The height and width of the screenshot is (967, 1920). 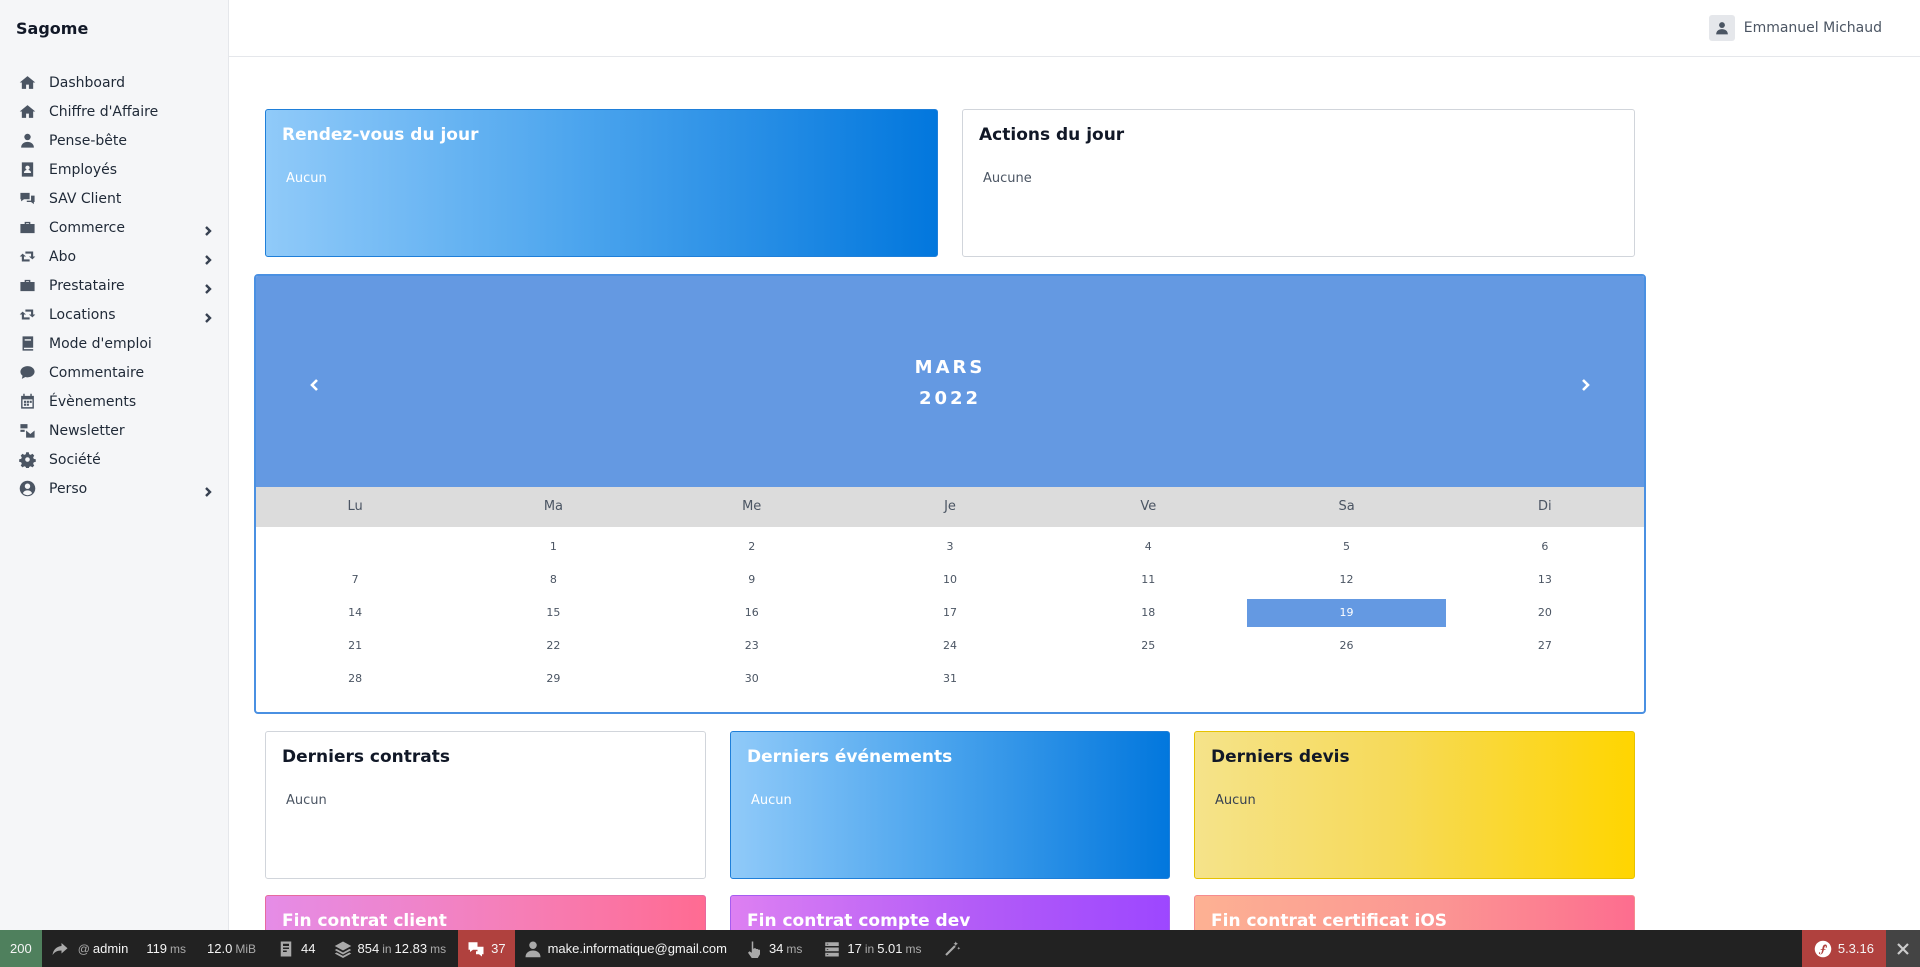 I want to click on card-title: Fin contrat client, so click(x=364, y=921).